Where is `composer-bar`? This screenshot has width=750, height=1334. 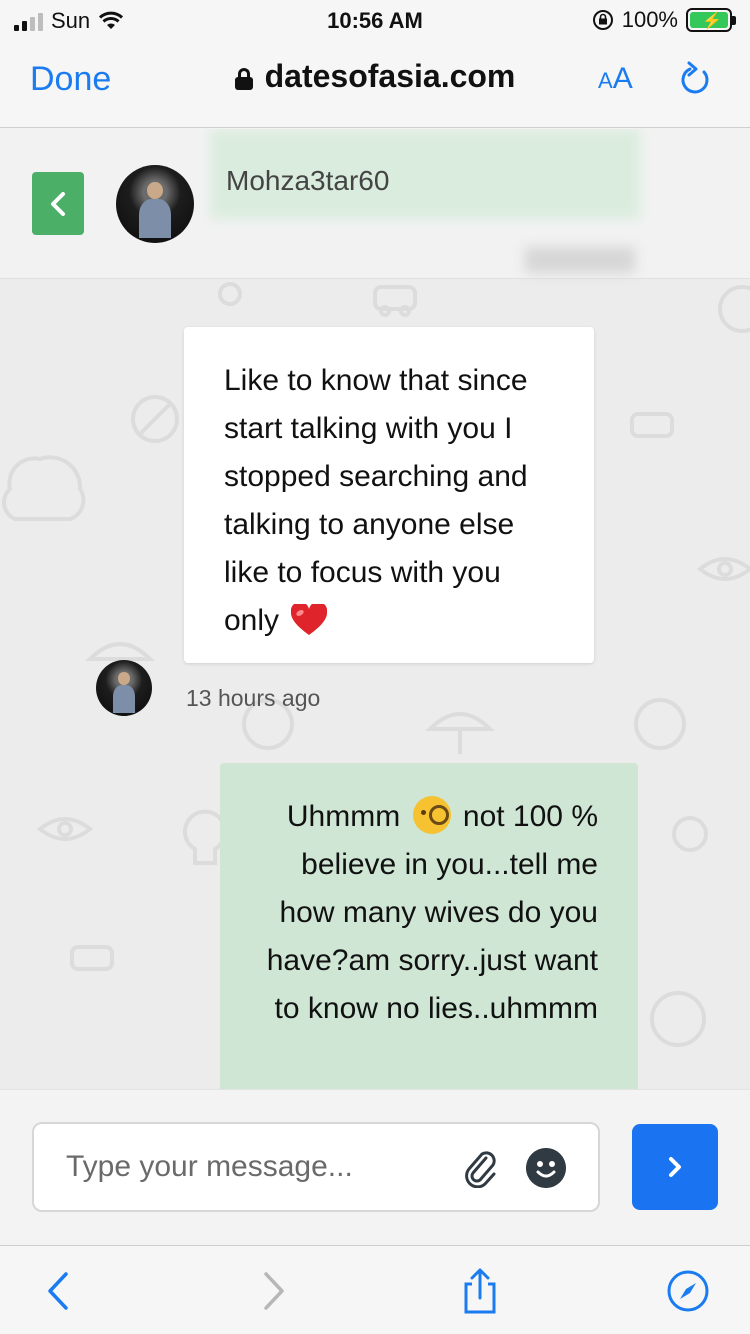
composer-bar is located at coordinates (375, 1167).